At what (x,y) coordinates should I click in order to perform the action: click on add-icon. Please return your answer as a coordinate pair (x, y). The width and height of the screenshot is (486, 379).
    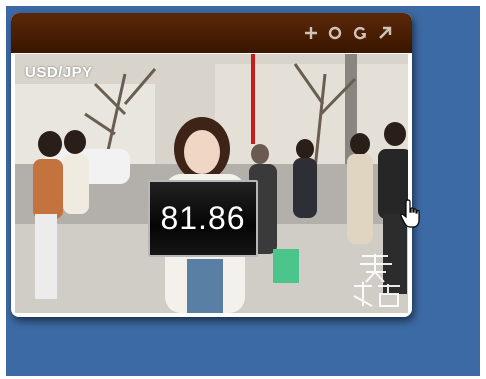
    Looking at the image, I should click on (311, 33).